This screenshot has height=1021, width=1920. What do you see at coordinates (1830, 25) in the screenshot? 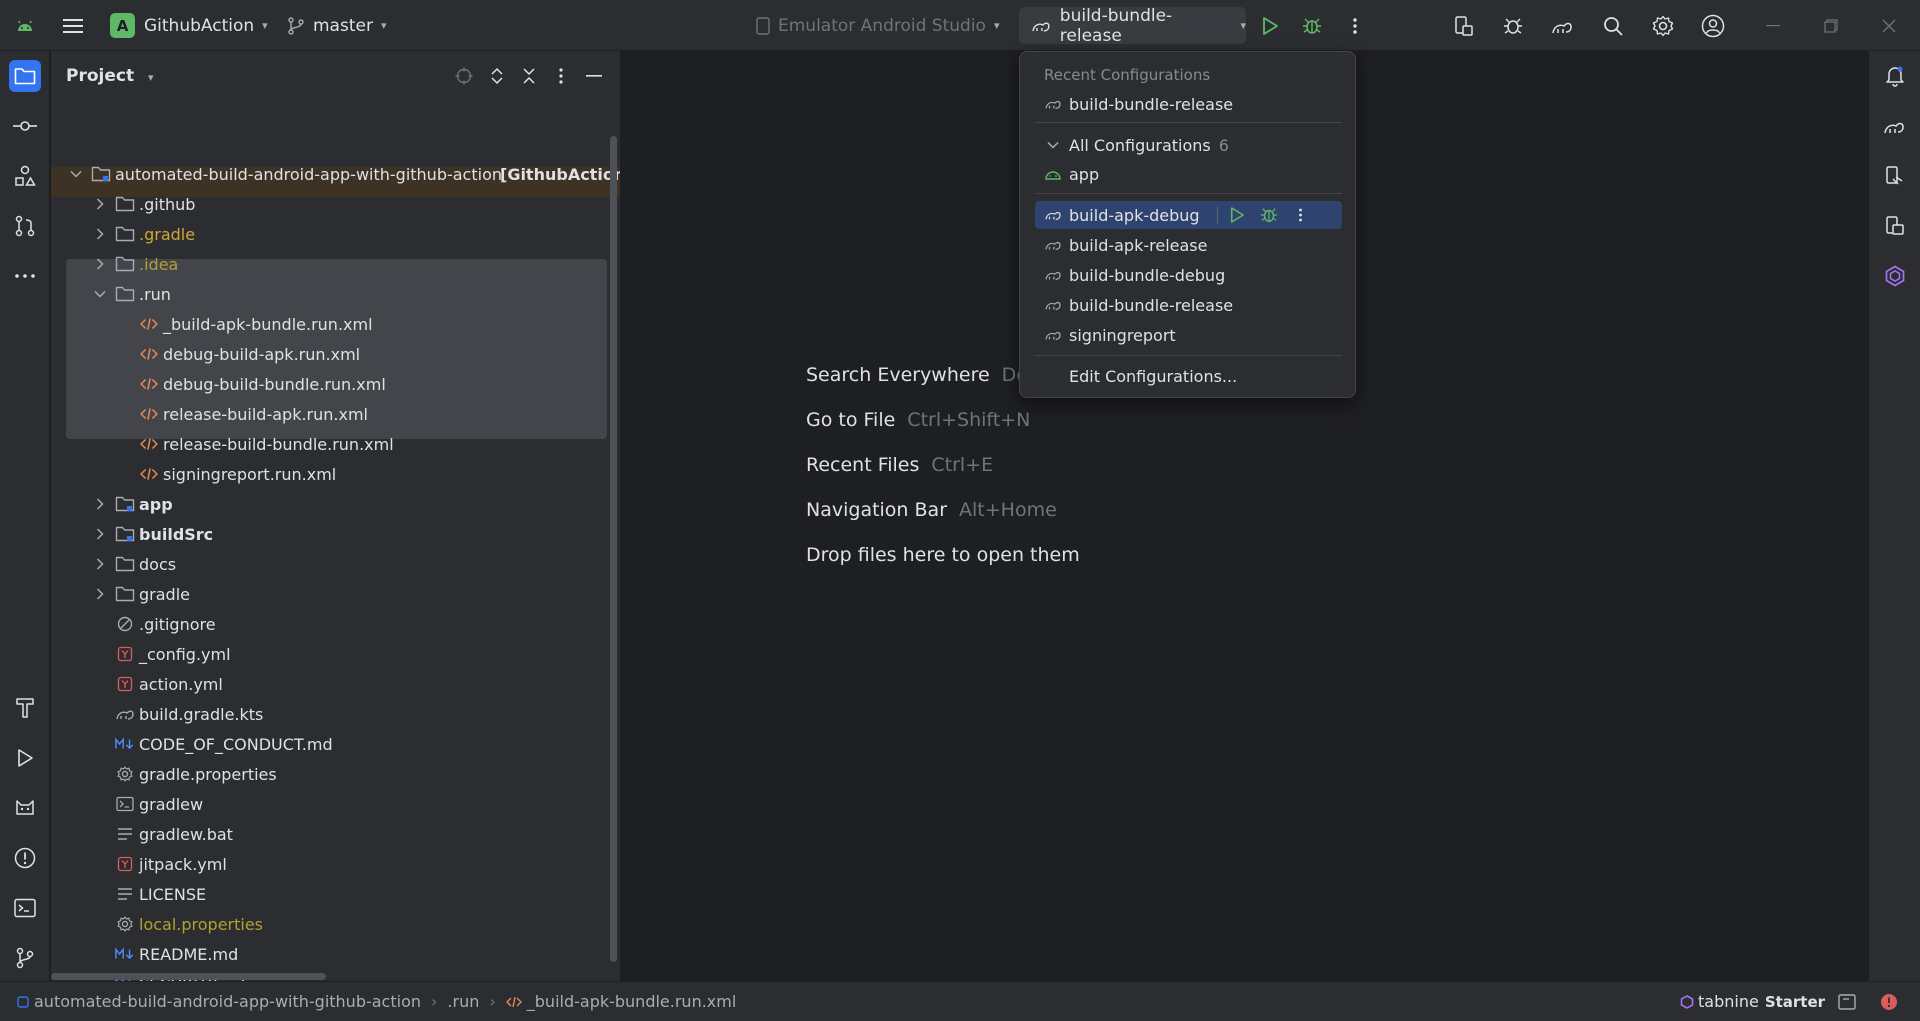
I see `restore-window-icon` at bounding box center [1830, 25].